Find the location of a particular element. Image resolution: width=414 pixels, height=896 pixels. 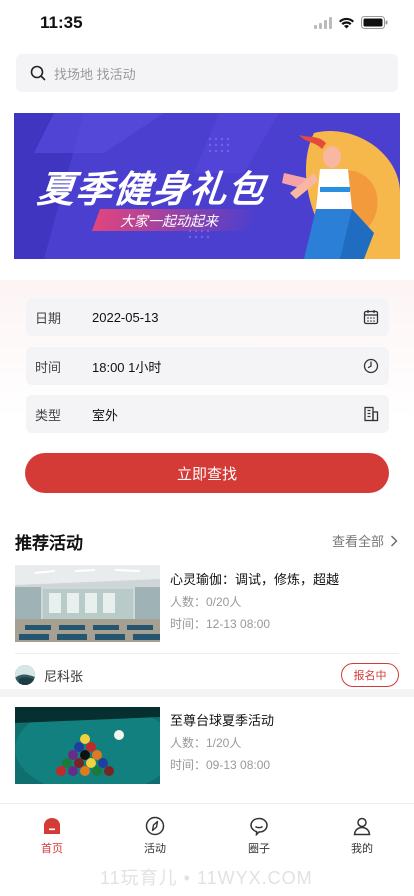

tab-label: 活动 is located at coordinates (155, 849).